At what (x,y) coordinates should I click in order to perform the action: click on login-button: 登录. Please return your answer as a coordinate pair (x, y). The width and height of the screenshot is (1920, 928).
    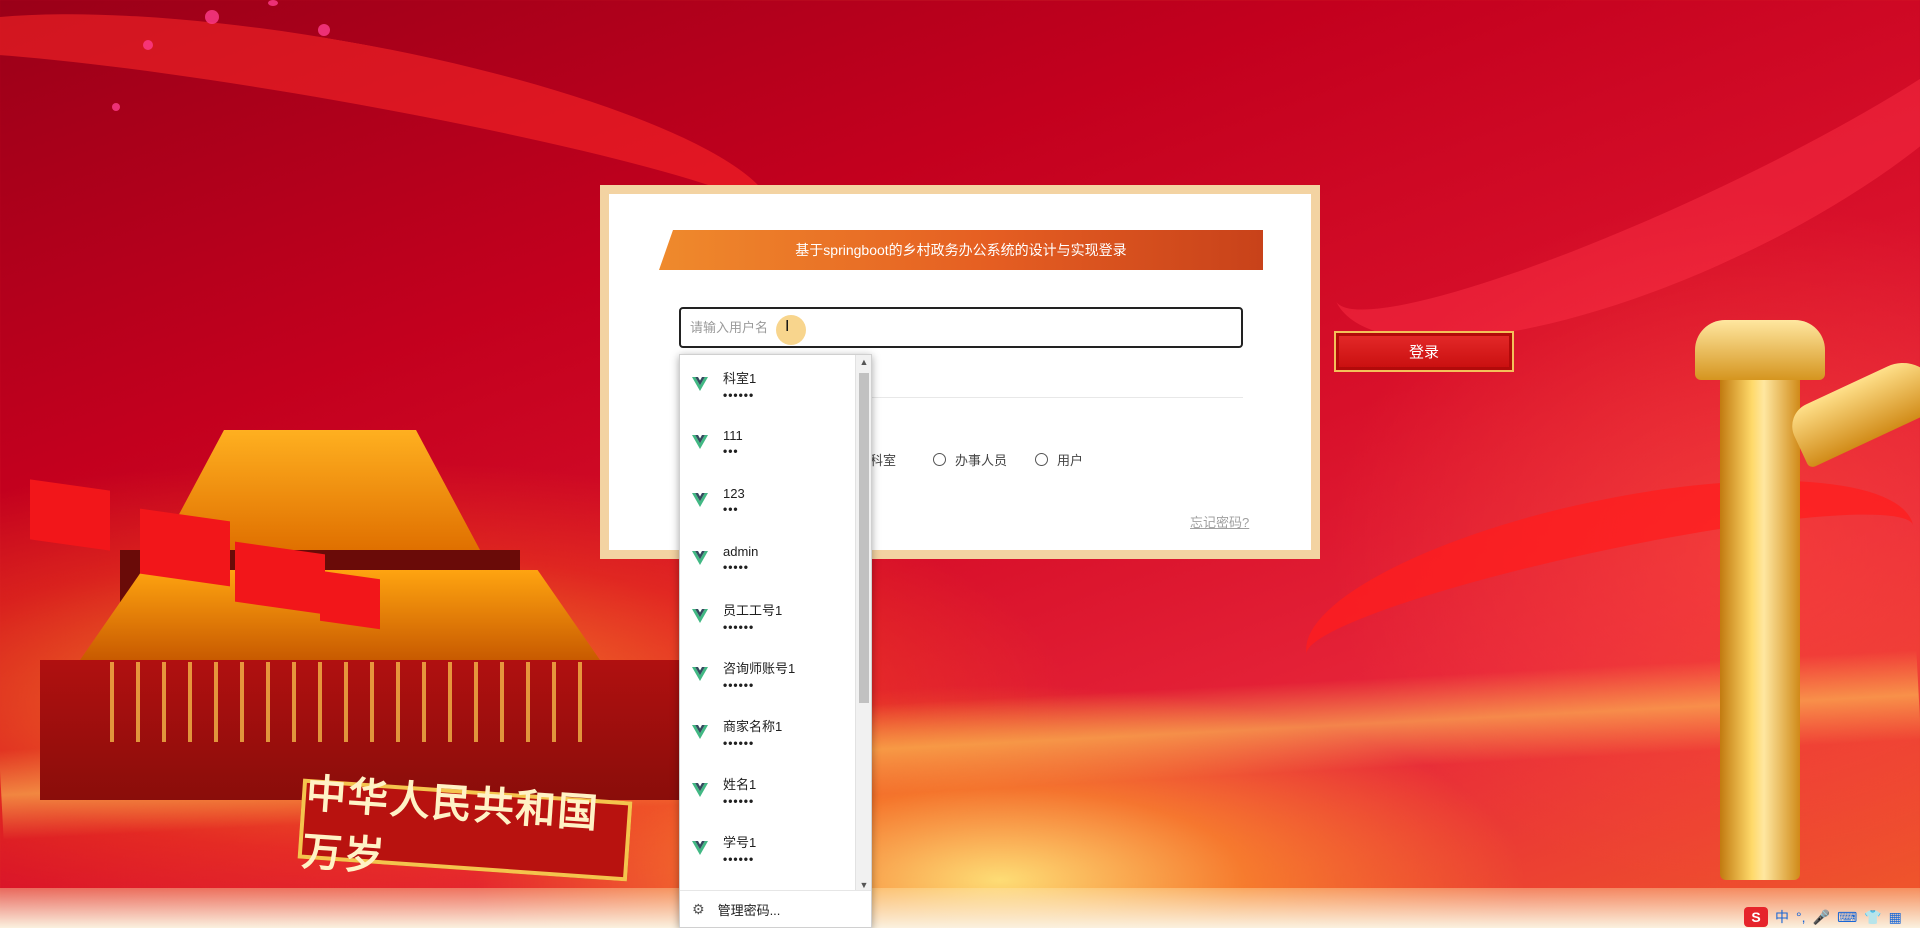
    Looking at the image, I should click on (1424, 351).